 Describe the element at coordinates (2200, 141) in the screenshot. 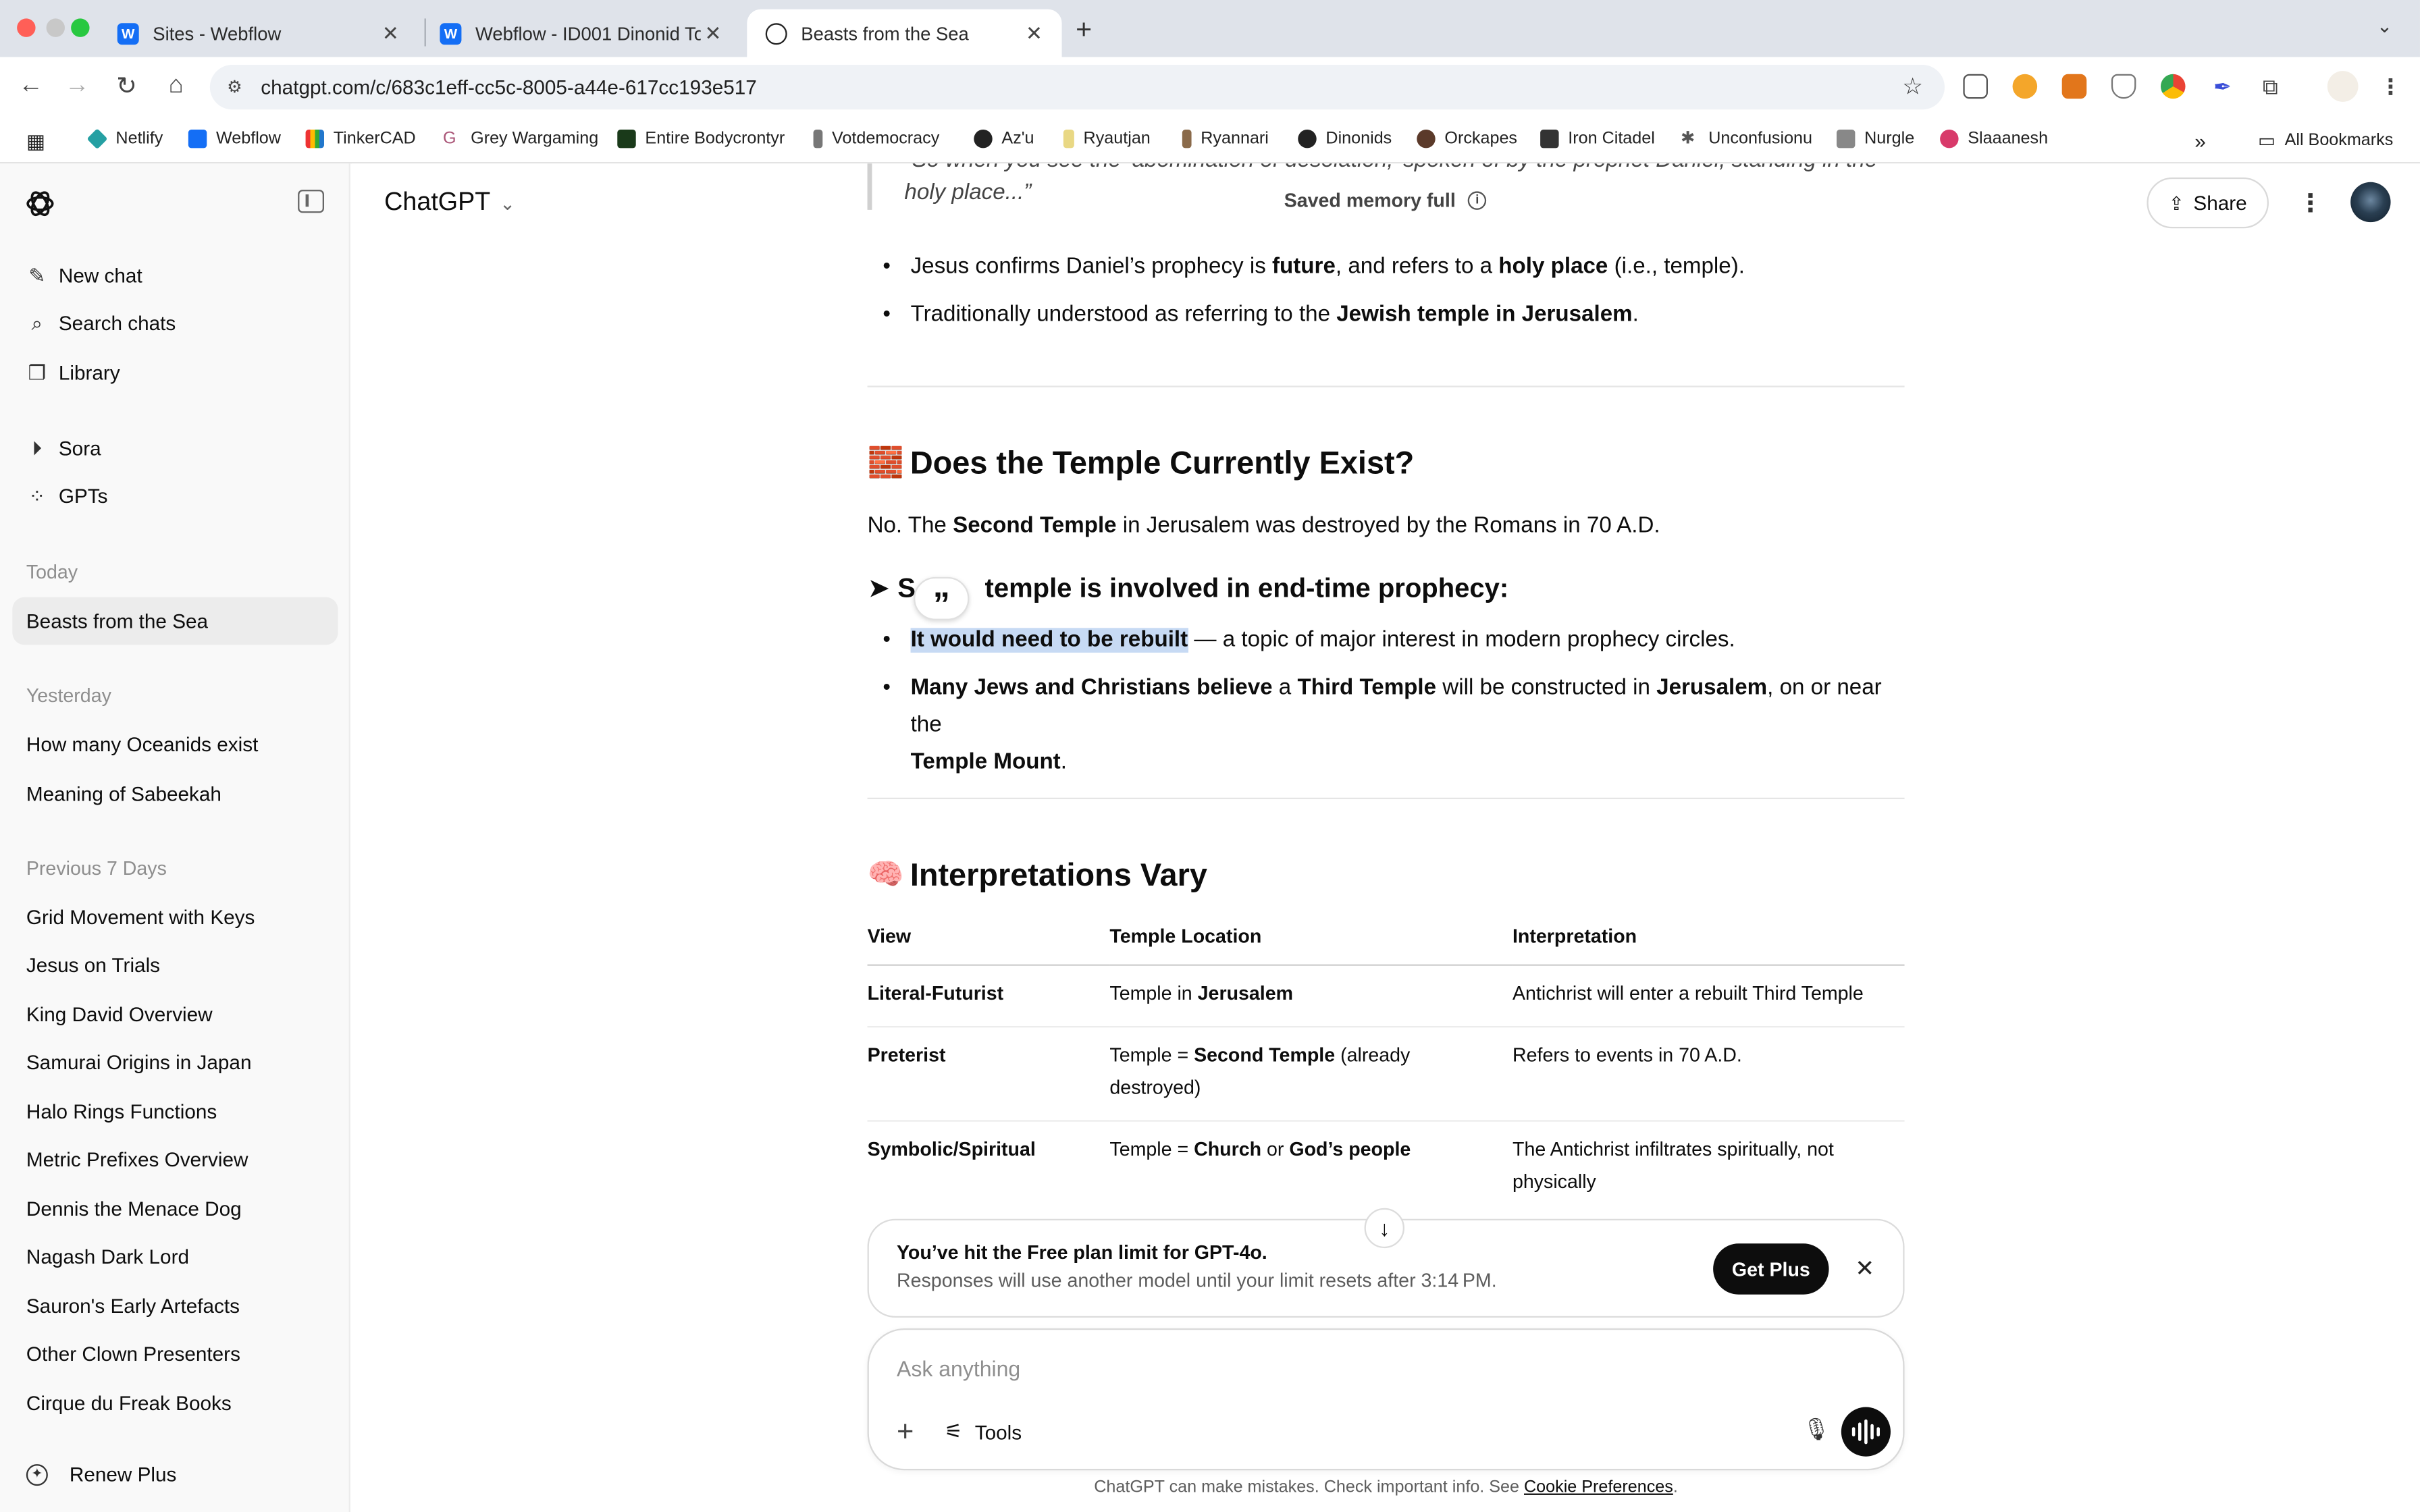

I see `more-bookmarks-chevron-icon: »` at that location.